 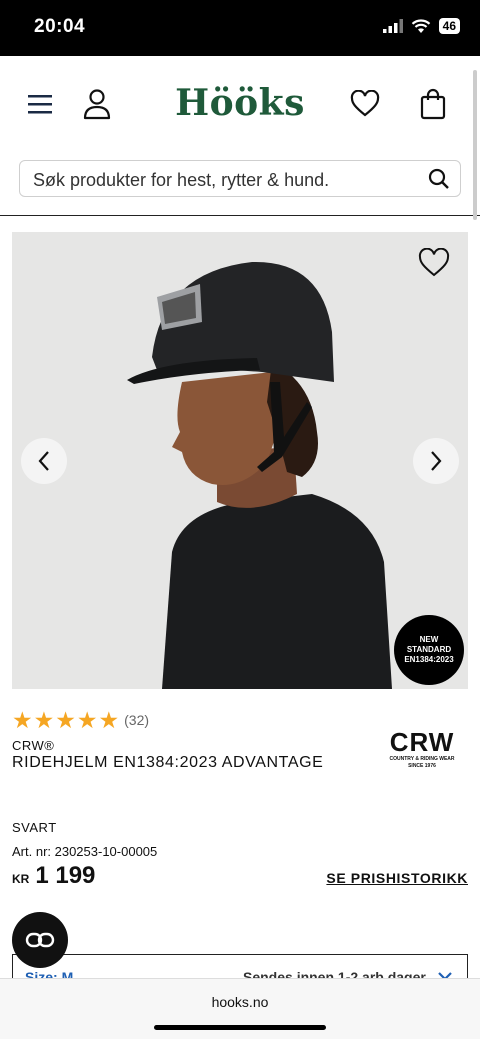 I want to click on wifi-icon, so click(x=420, y=25).